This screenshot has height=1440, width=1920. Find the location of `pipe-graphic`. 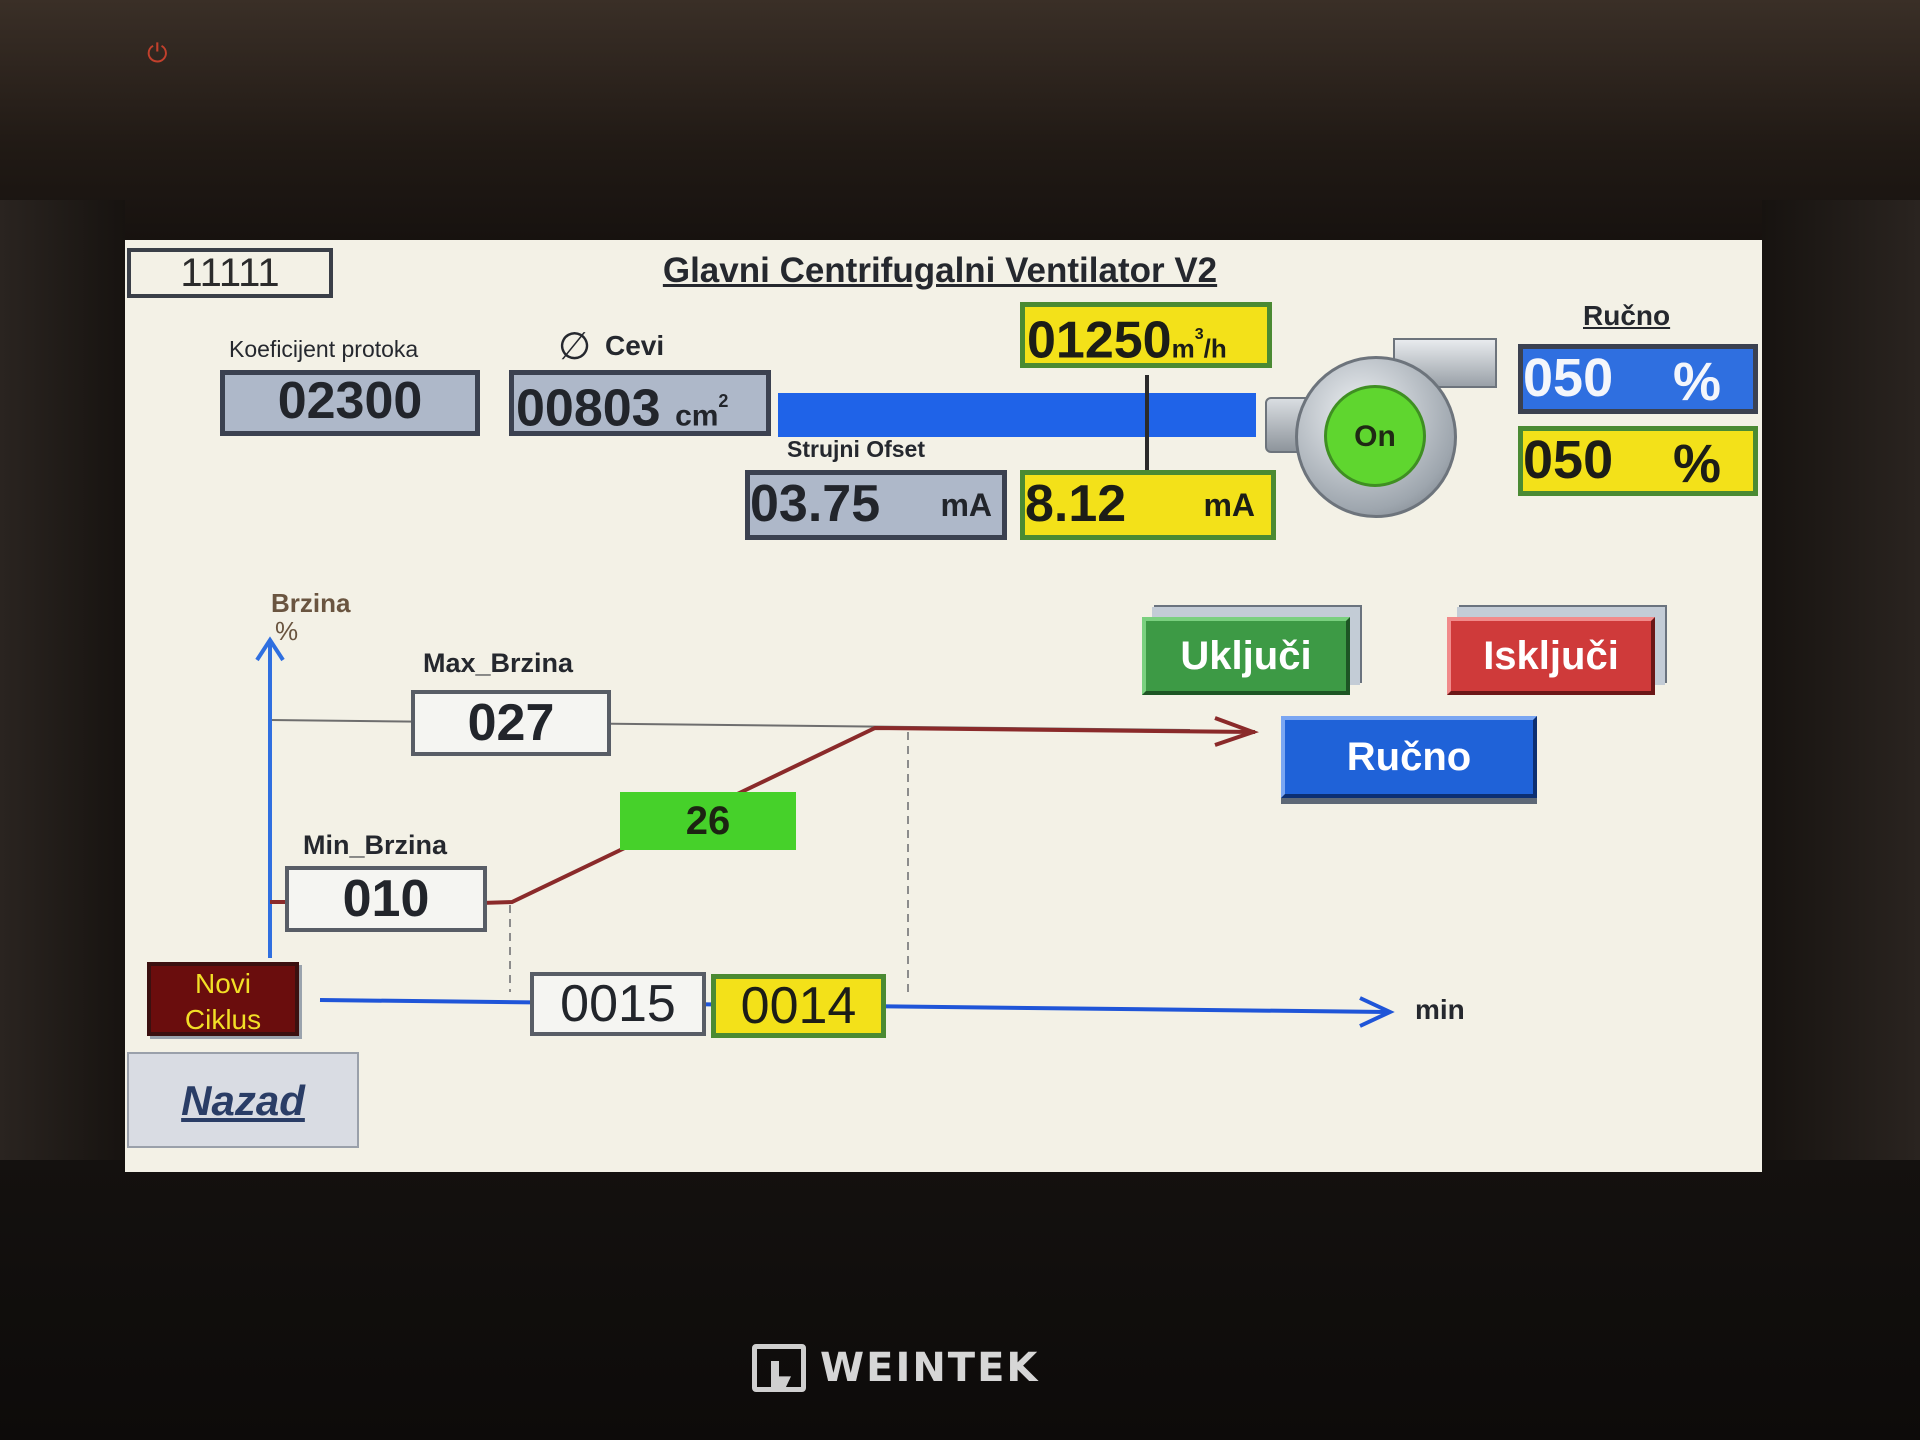

pipe-graphic is located at coordinates (1017, 415).